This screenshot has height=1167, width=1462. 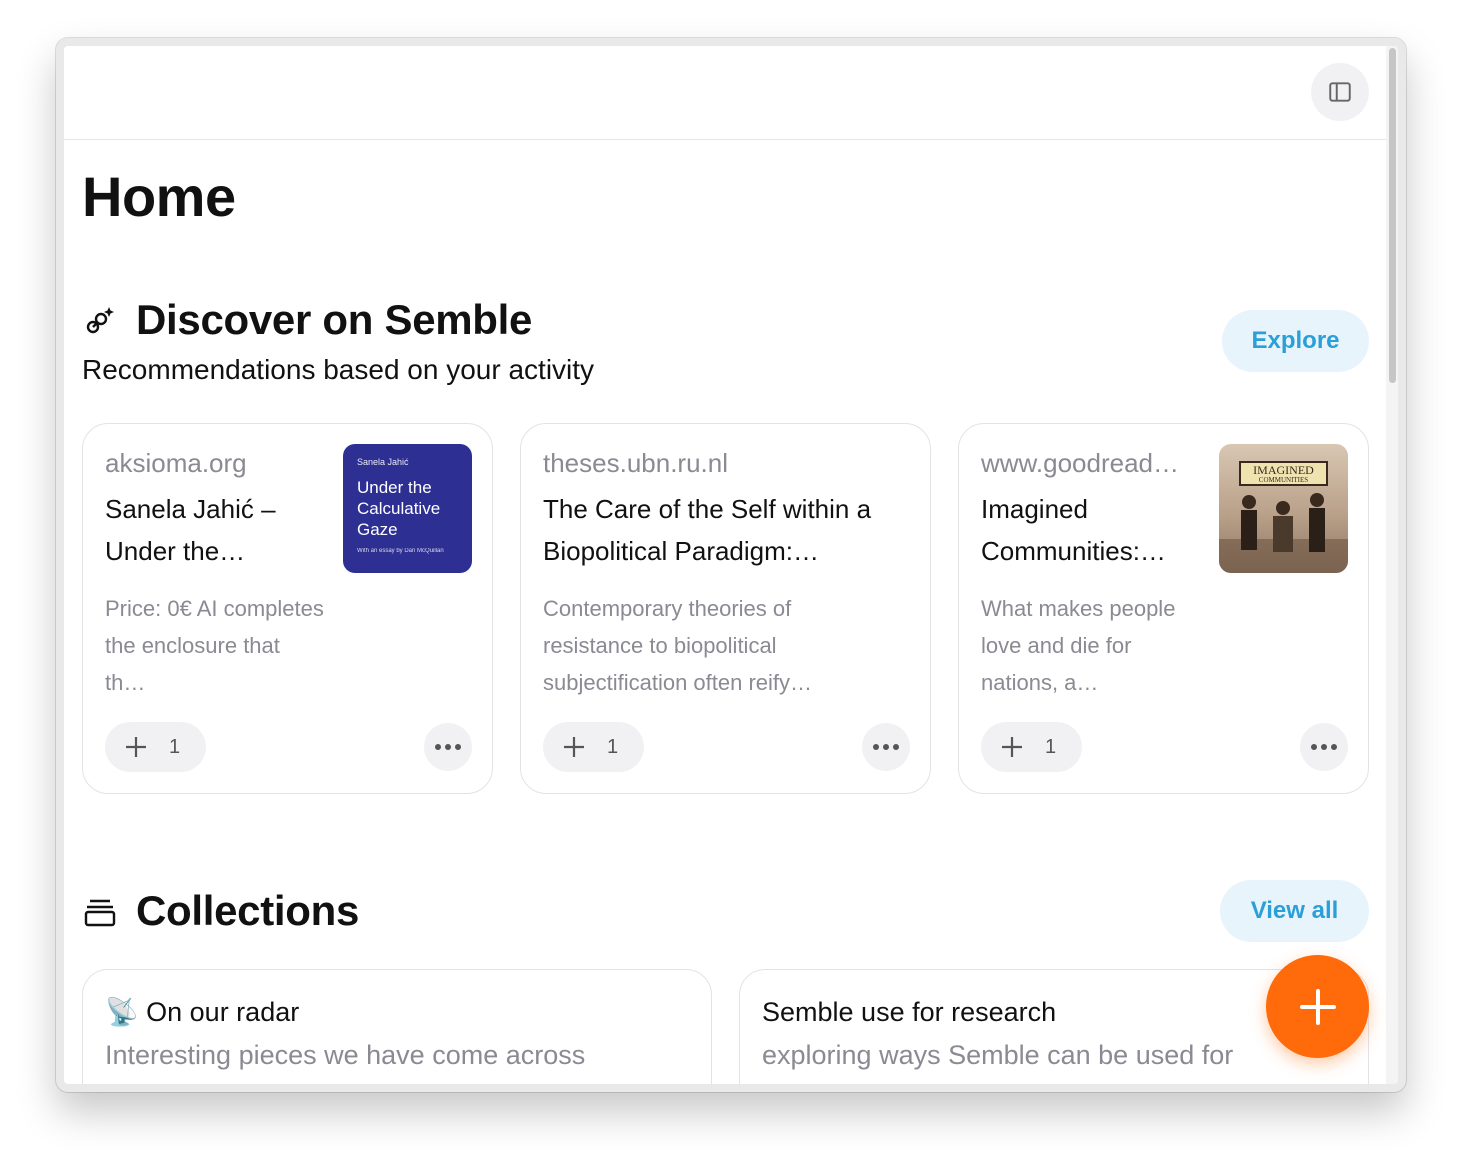 I want to click on collection-title: Semble use for research, so click(x=909, y=1012).